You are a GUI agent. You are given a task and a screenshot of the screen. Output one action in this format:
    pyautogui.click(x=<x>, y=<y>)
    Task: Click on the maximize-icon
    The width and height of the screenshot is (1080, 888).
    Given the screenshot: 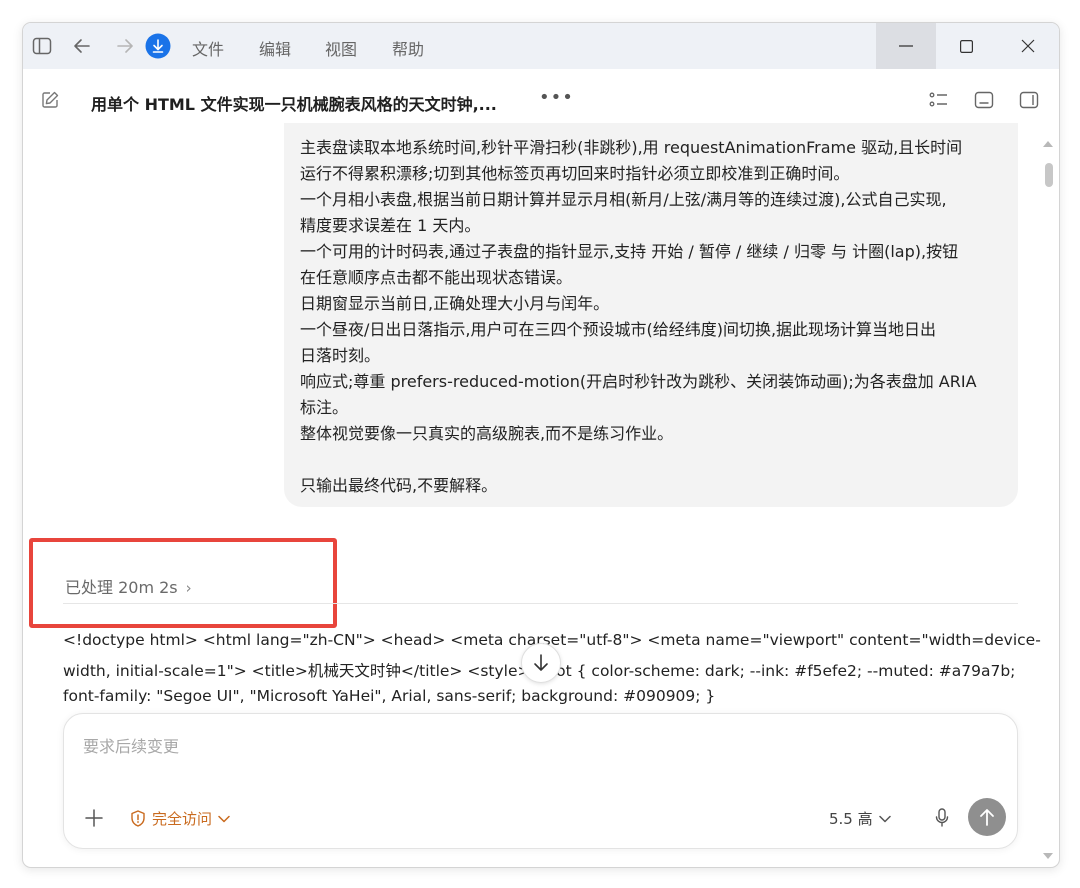 What is the action you would take?
    pyautogui.click(x=966, y=46)
    